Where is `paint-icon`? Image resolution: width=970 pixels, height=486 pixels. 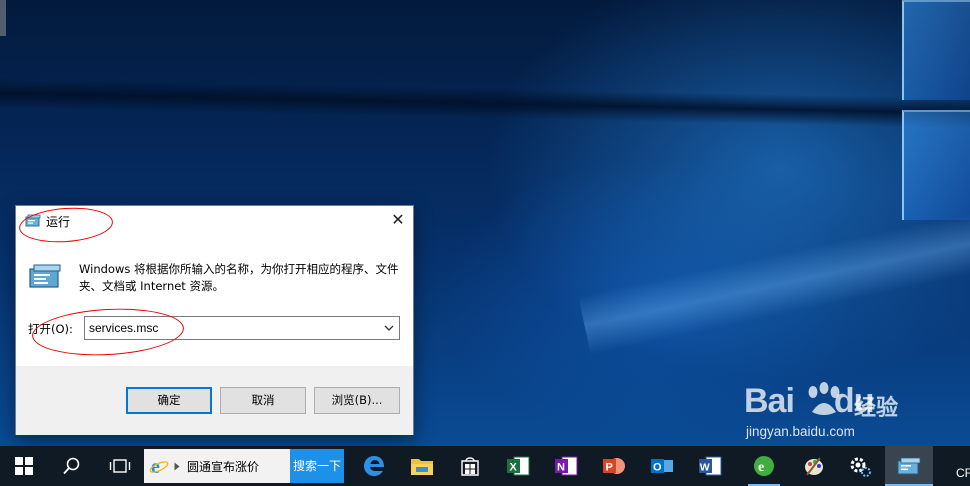 paint-icon is located at coordinates (814, 466).